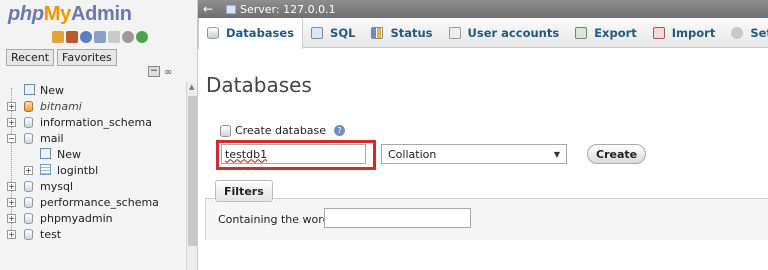 This screenshot has width=768, height=270. What do you see at coordinates (259, 85) in the screenshot?
I see `page-title: Databases` at bounding box center [259, 85].